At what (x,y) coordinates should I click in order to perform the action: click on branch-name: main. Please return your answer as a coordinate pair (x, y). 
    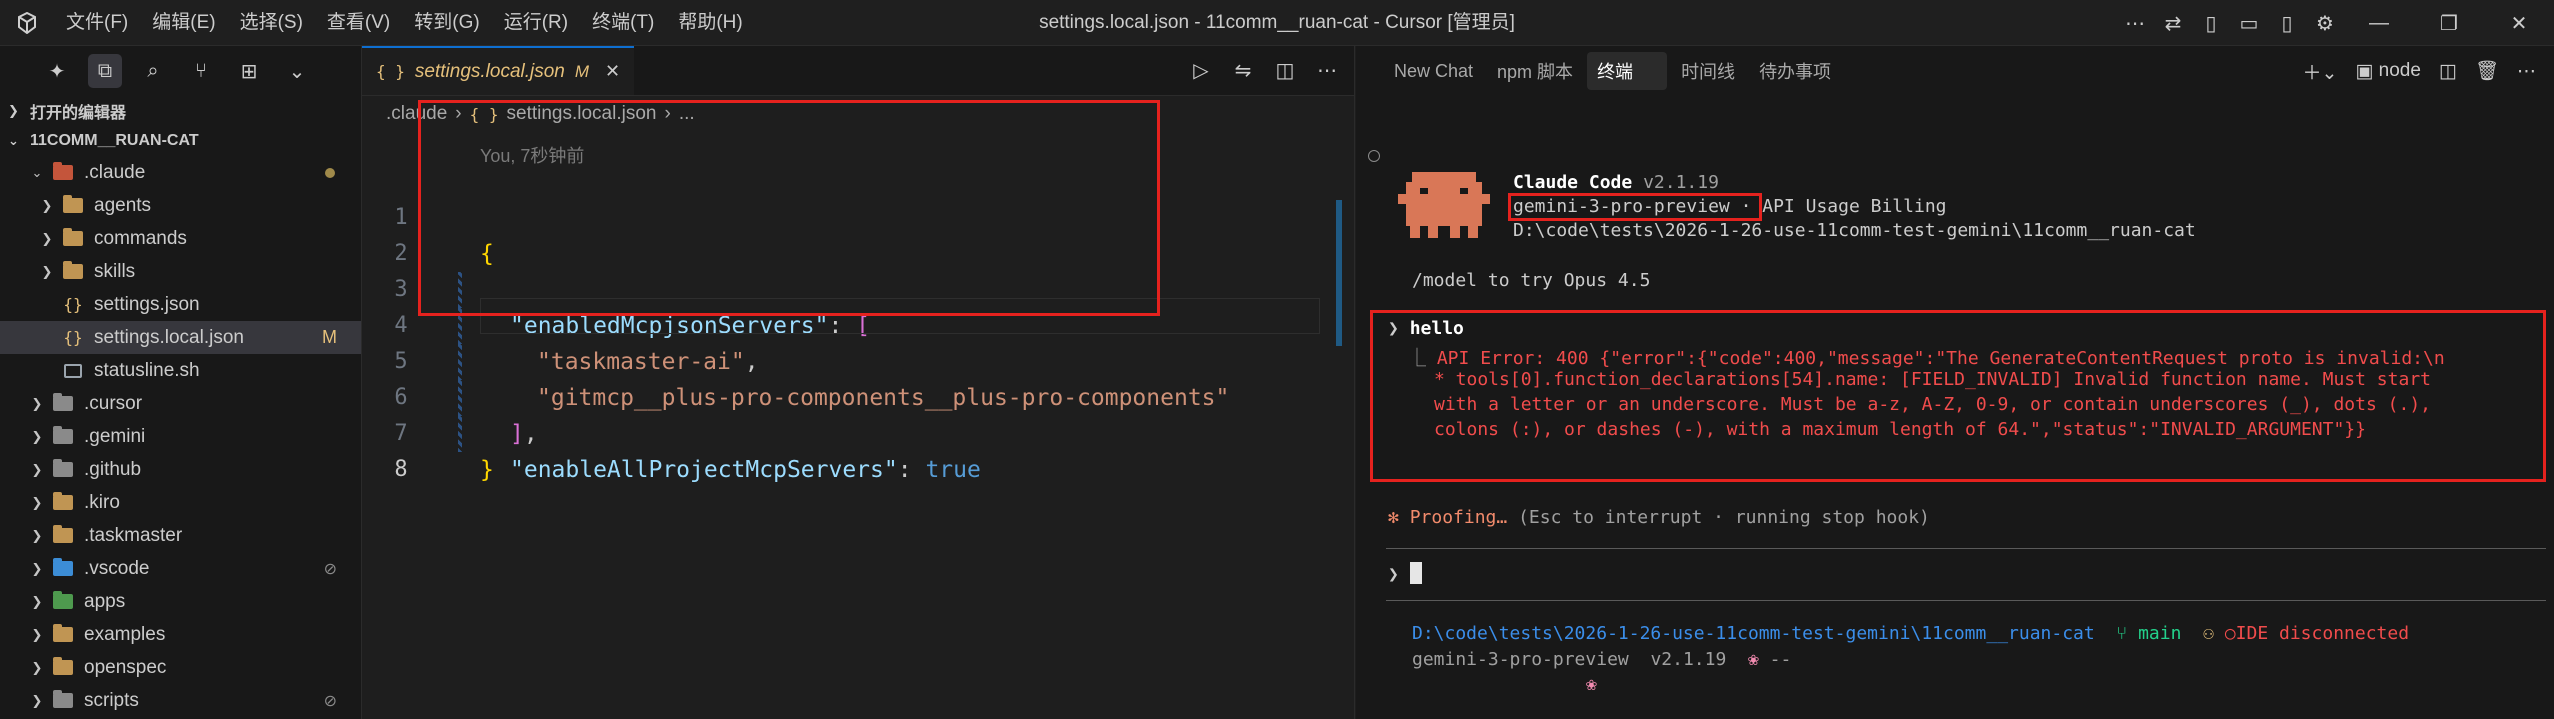
    Looking at the image, I should click on (2160, 633).